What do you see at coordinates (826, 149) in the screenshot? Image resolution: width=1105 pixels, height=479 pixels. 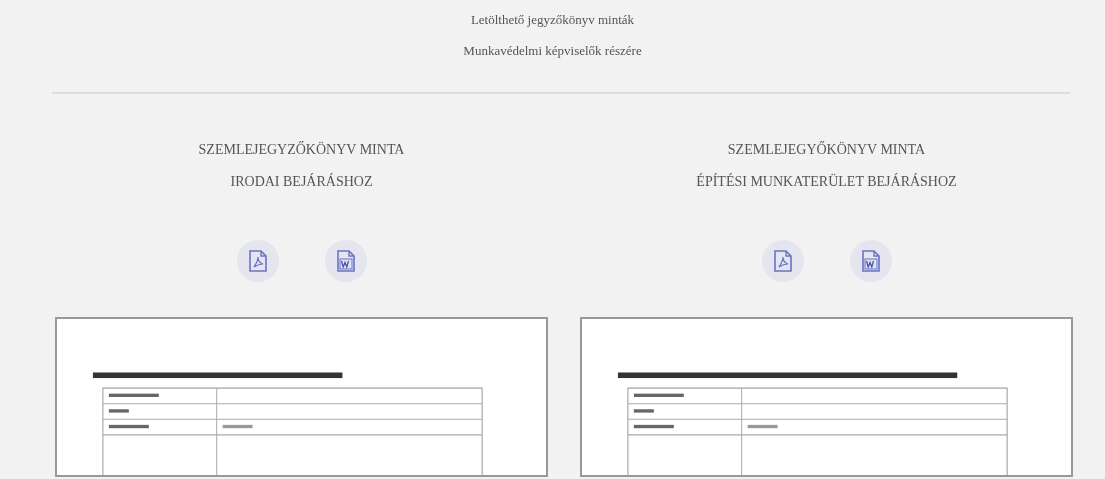 I see `document-title: SZEMLEJEGYŐKÖNYV MINTA` at bounding box center [826, 149].